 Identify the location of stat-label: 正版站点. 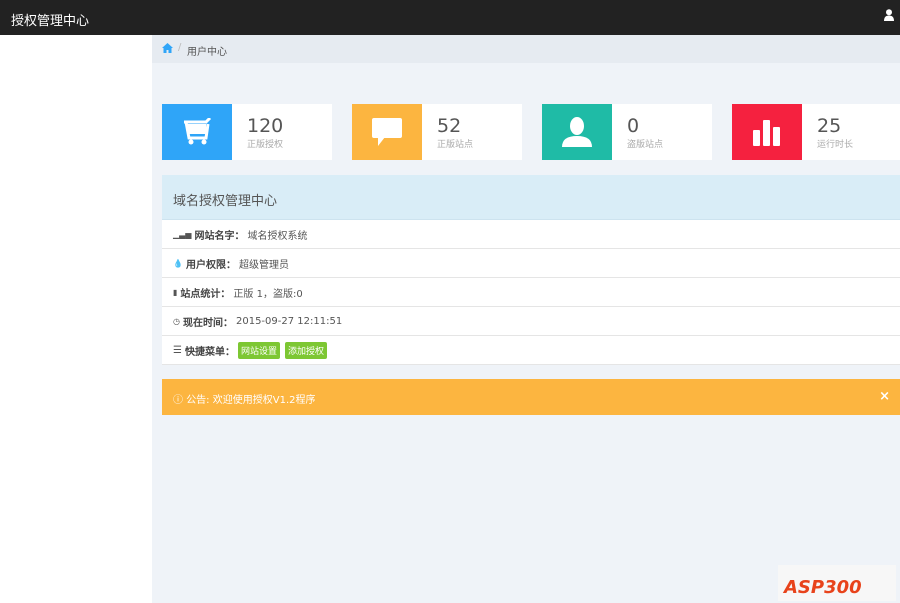
(455, 145).